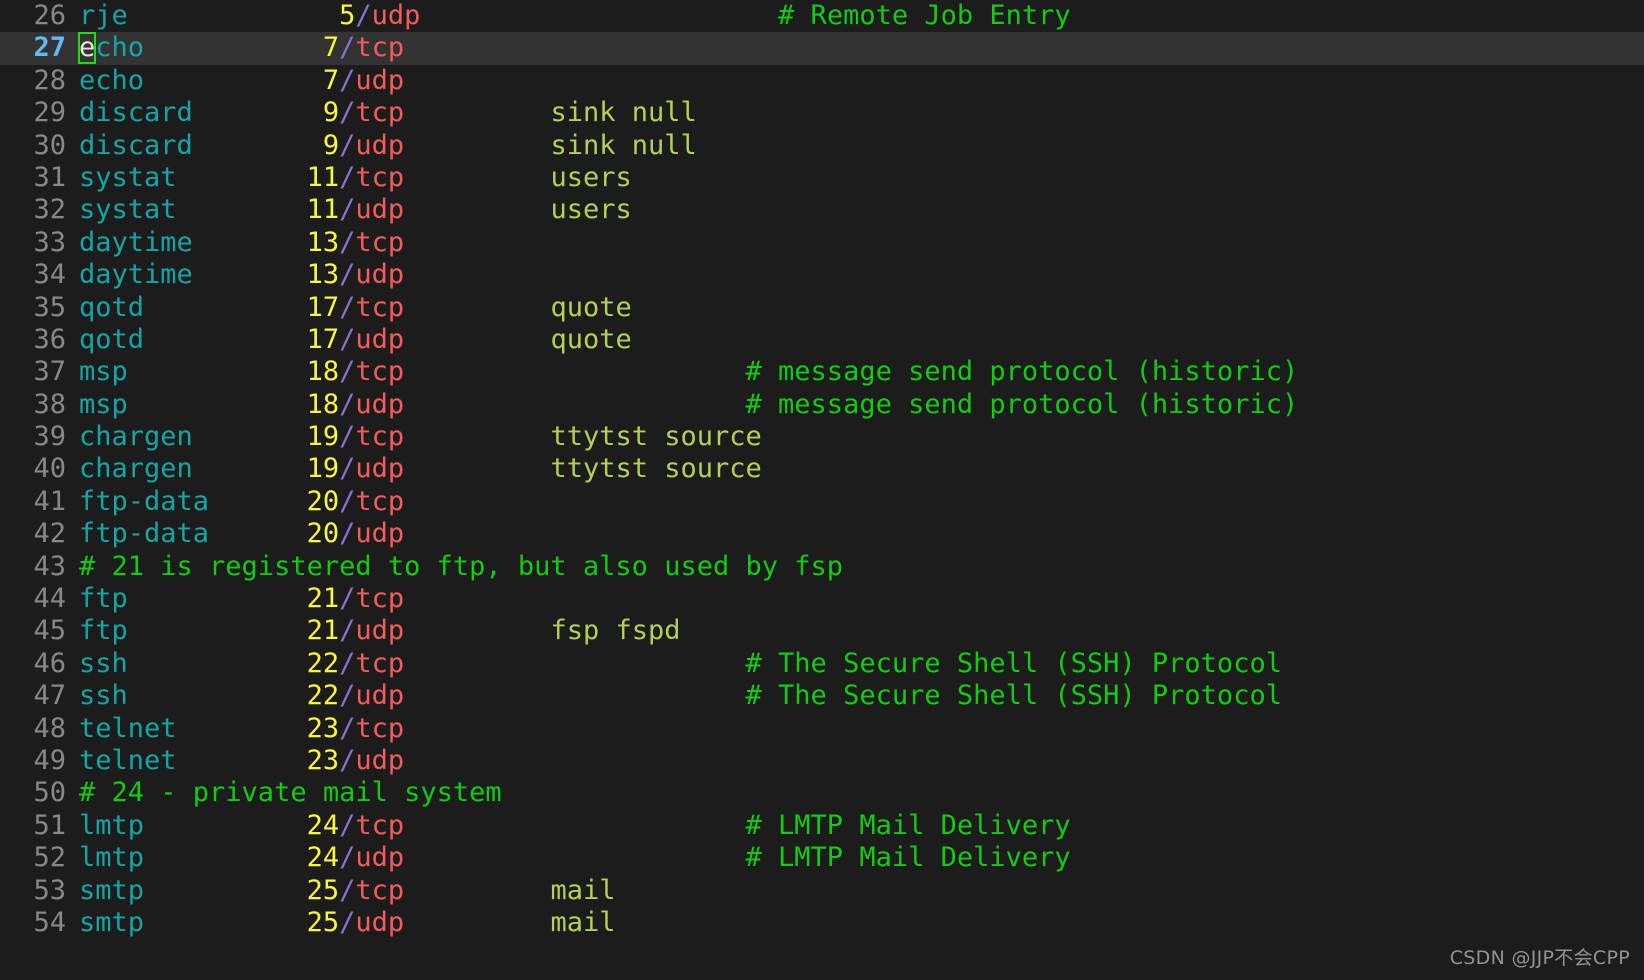 The height and width of the screenshot is (980, 1644). I want to click on code-token: 7, so click(331, 80).